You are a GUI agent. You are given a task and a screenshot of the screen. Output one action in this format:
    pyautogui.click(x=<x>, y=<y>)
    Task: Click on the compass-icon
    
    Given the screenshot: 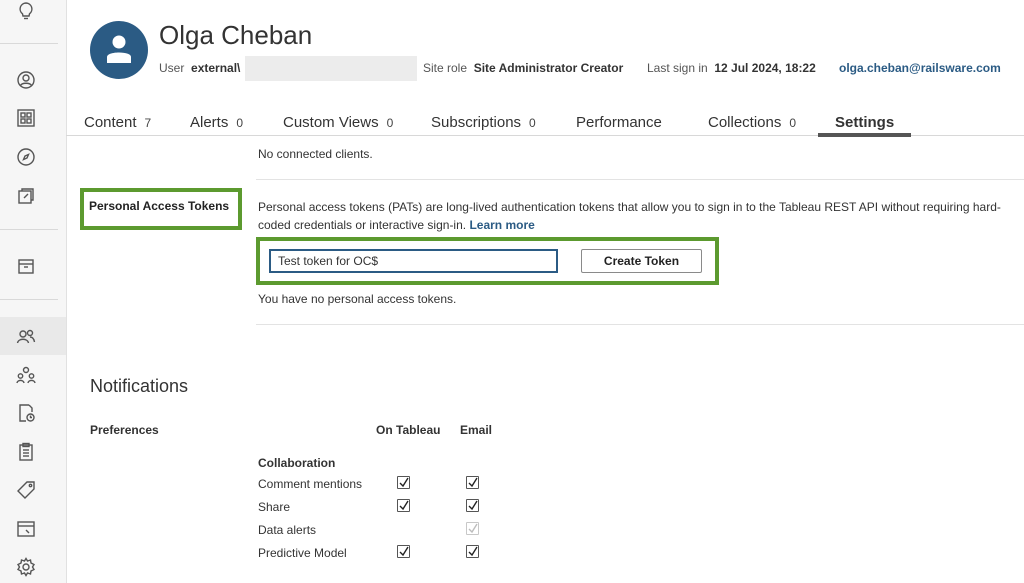 What is the action you would take?
    pyautogui.click(x=26, y=157)
    